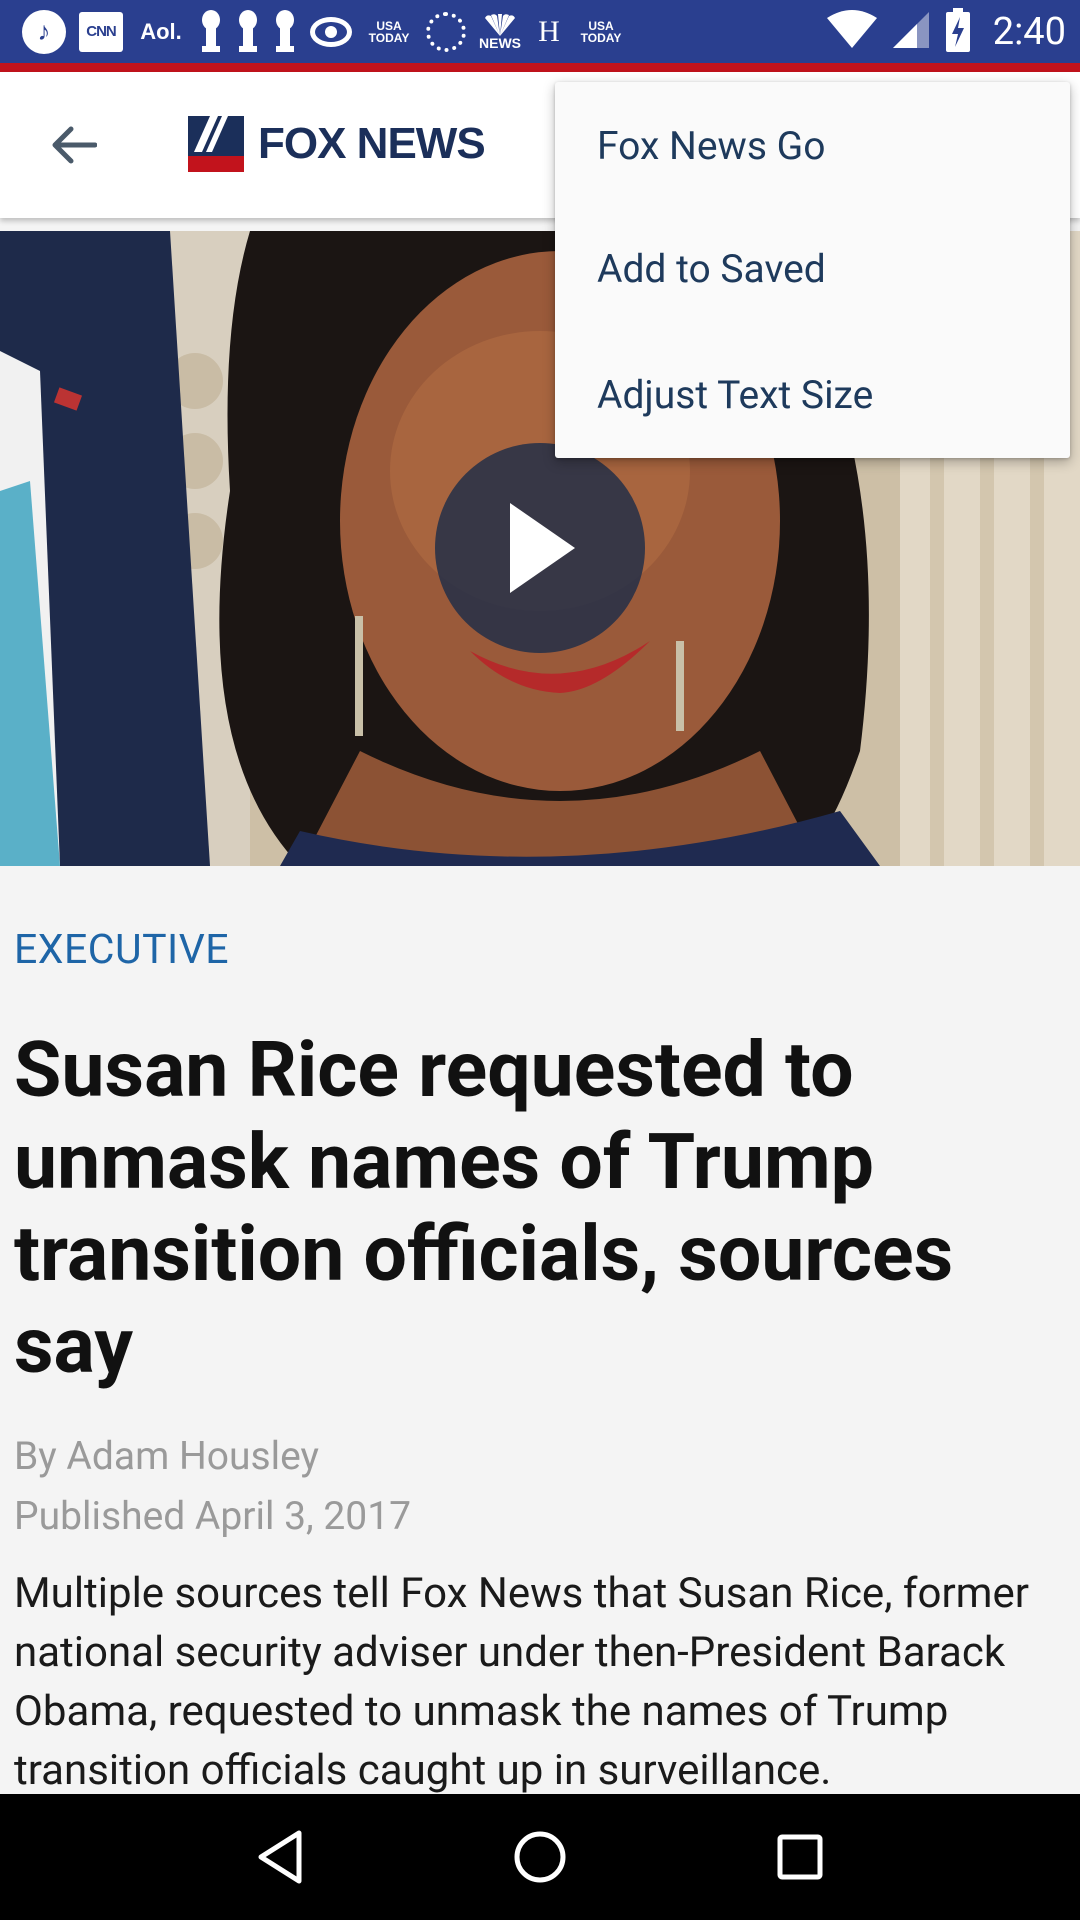 This screenshot has width=1080, height=1920. Describe the element at coordinates (812, 144) in the screenshot. I see `menu-item-fox-news-go: Fox News Go` at that location.